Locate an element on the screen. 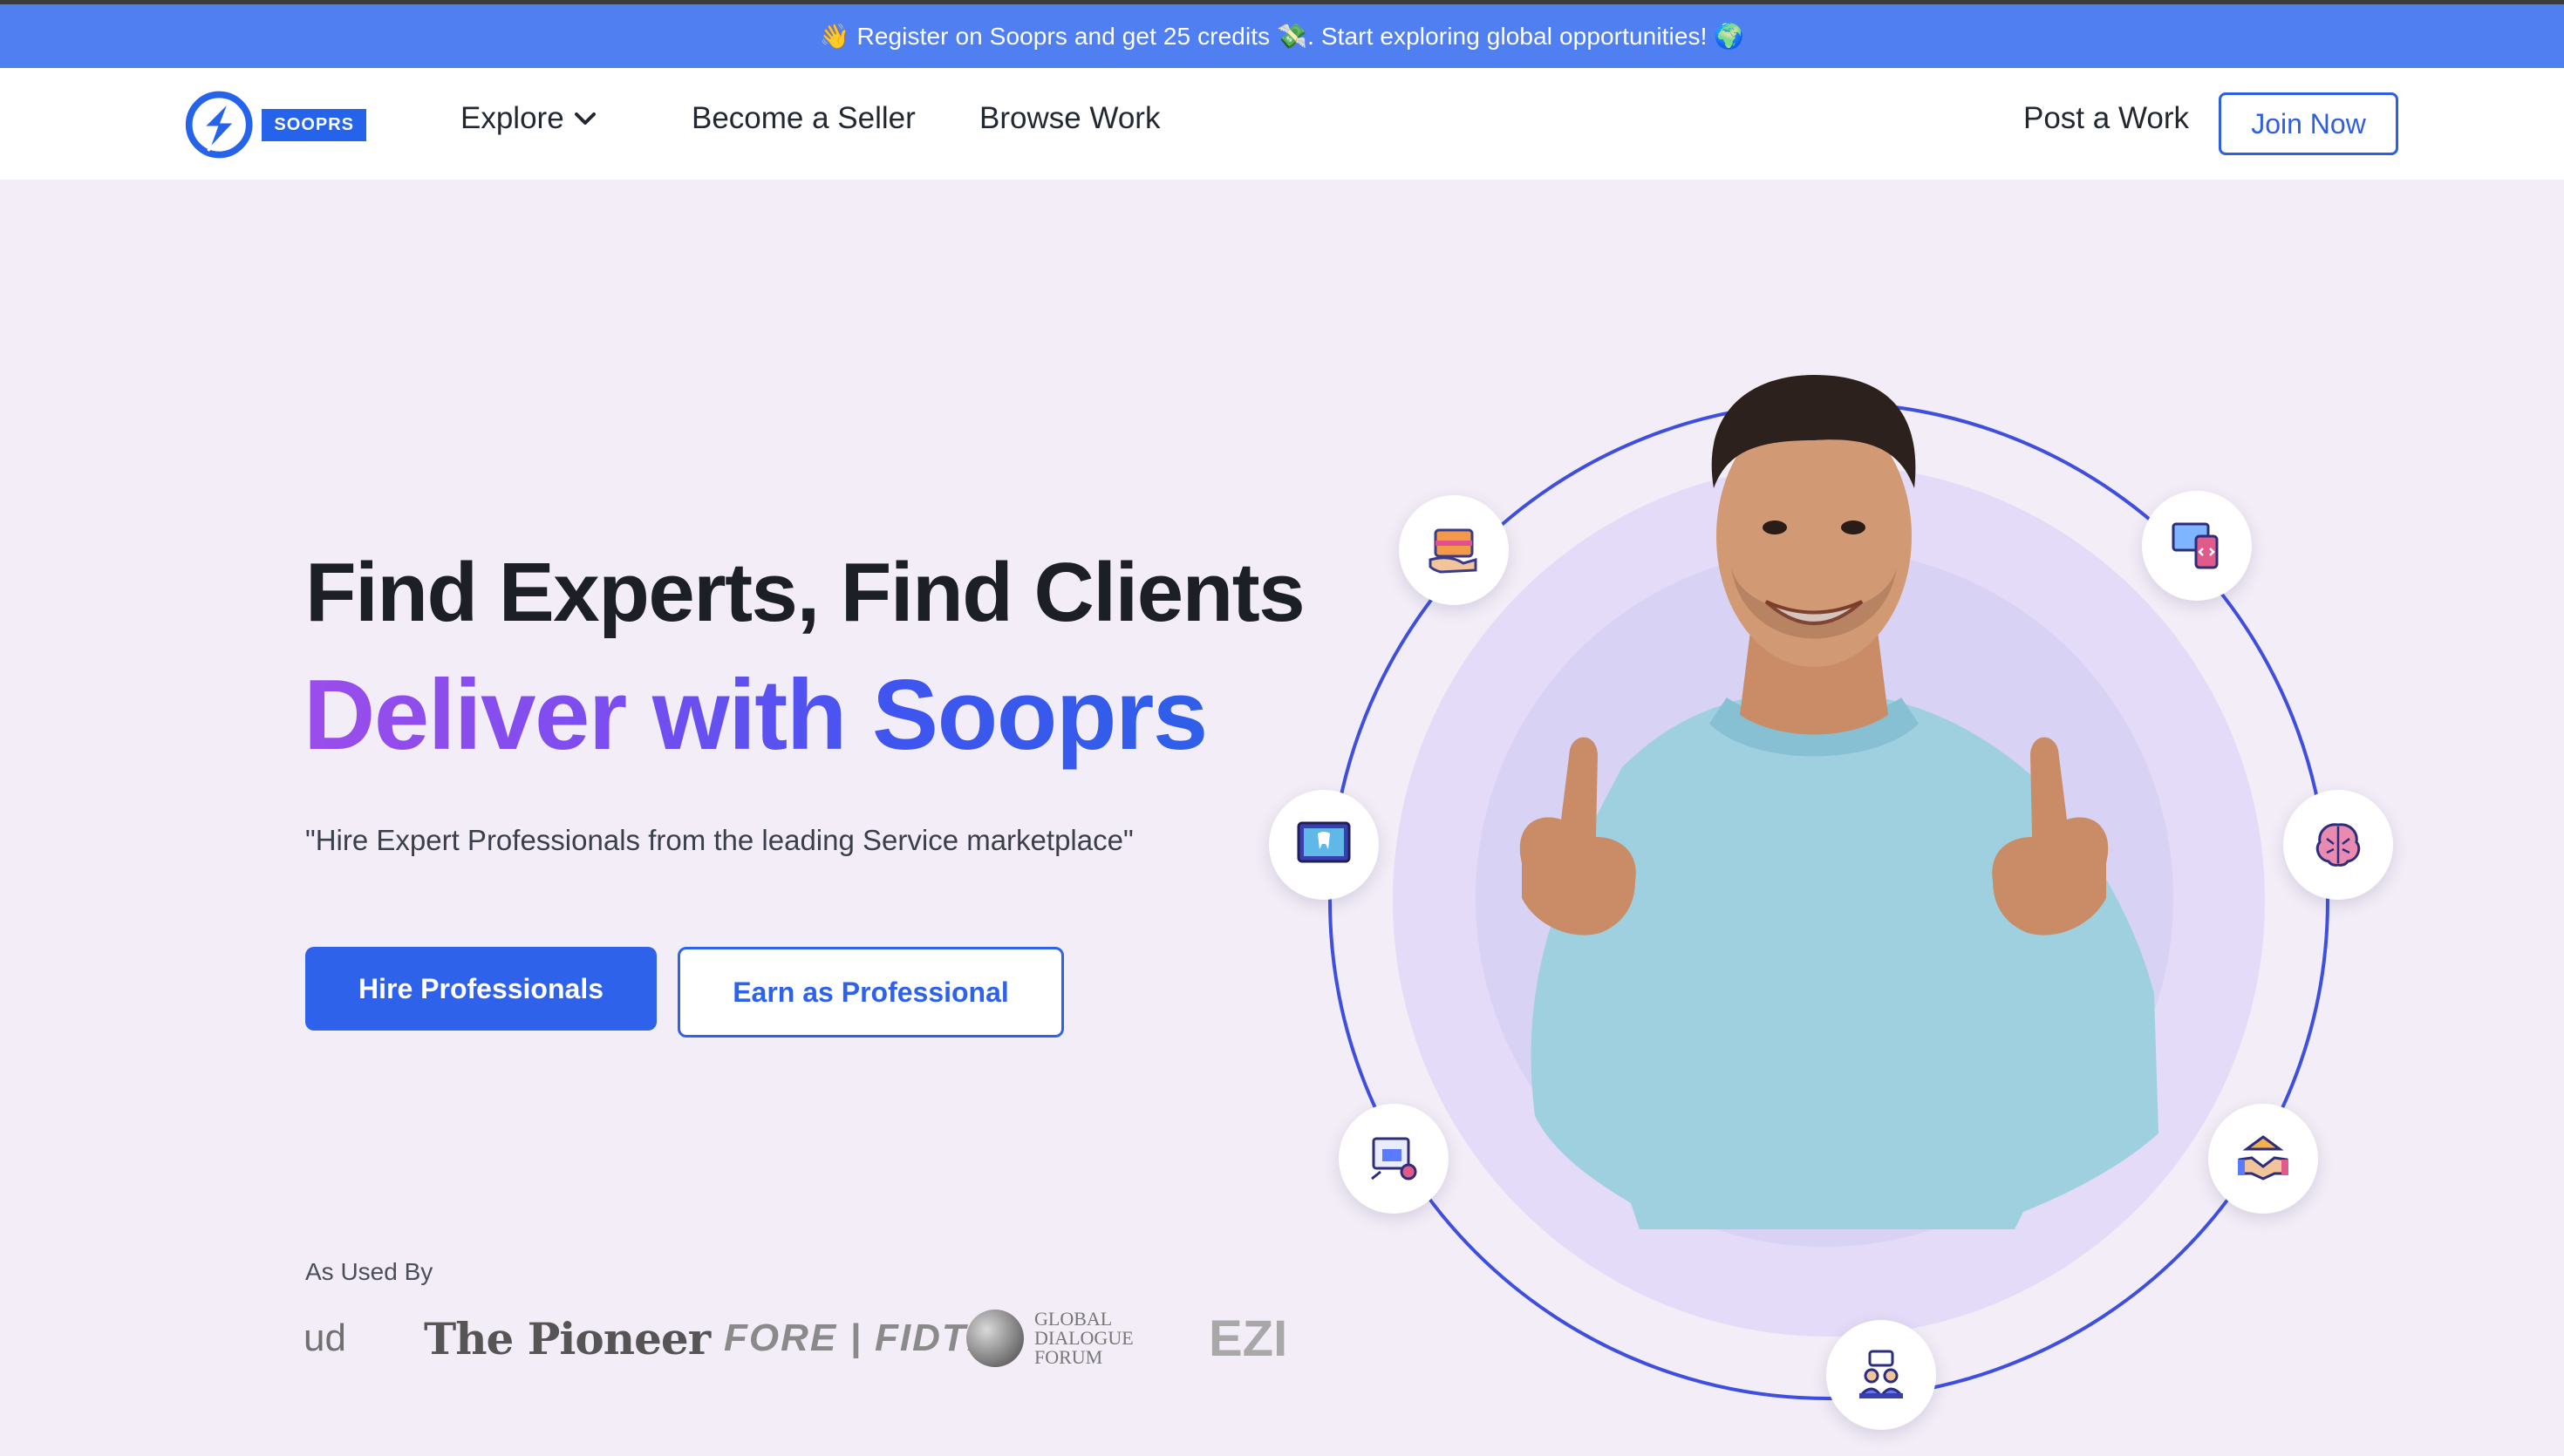 The height and width of the screenshot is (1456, 2564). brand-logo-pioneer: The Pioneer is located at coordinates (567, 1338).